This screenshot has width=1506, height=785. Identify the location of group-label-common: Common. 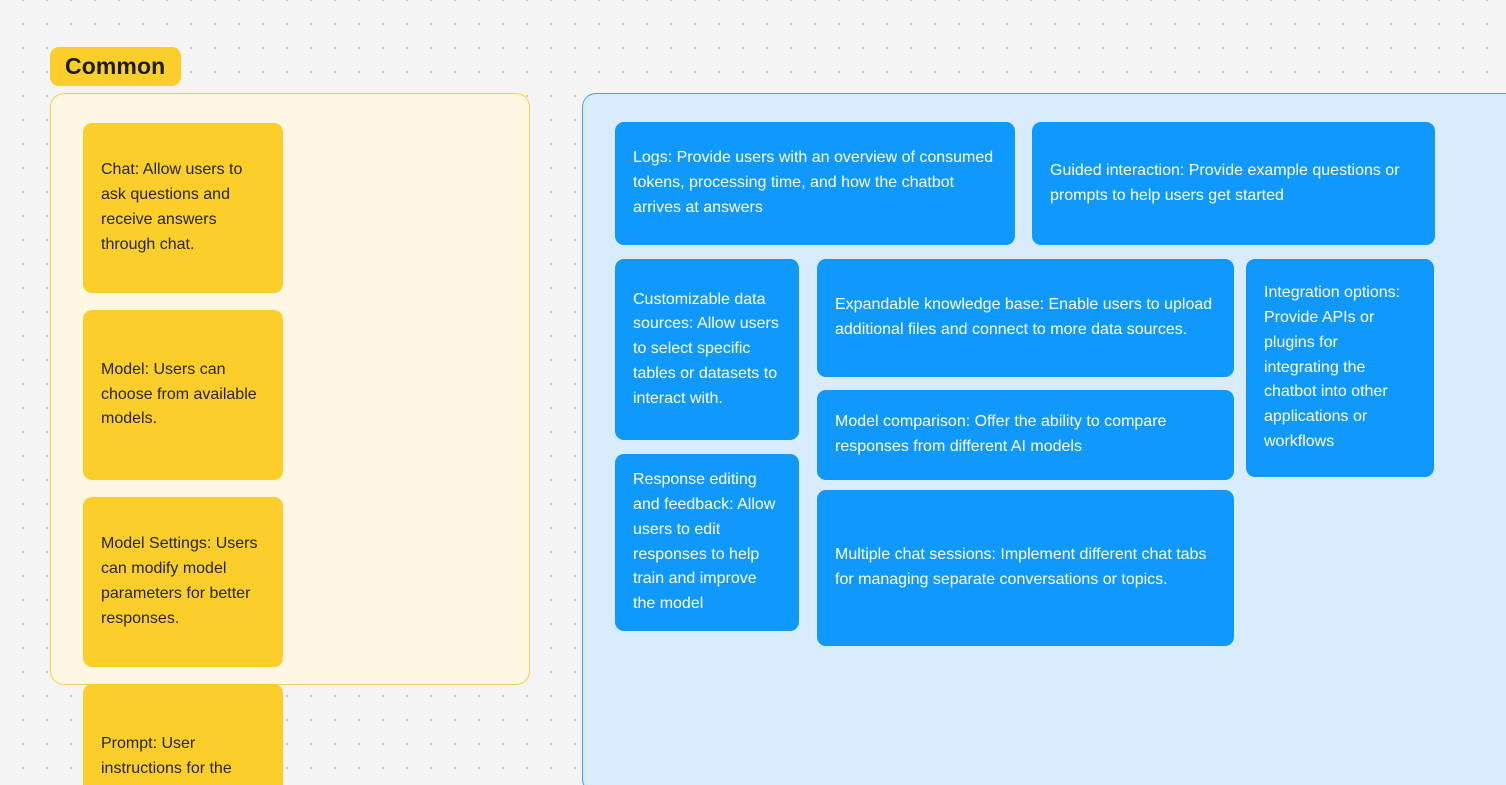
(116, 66).